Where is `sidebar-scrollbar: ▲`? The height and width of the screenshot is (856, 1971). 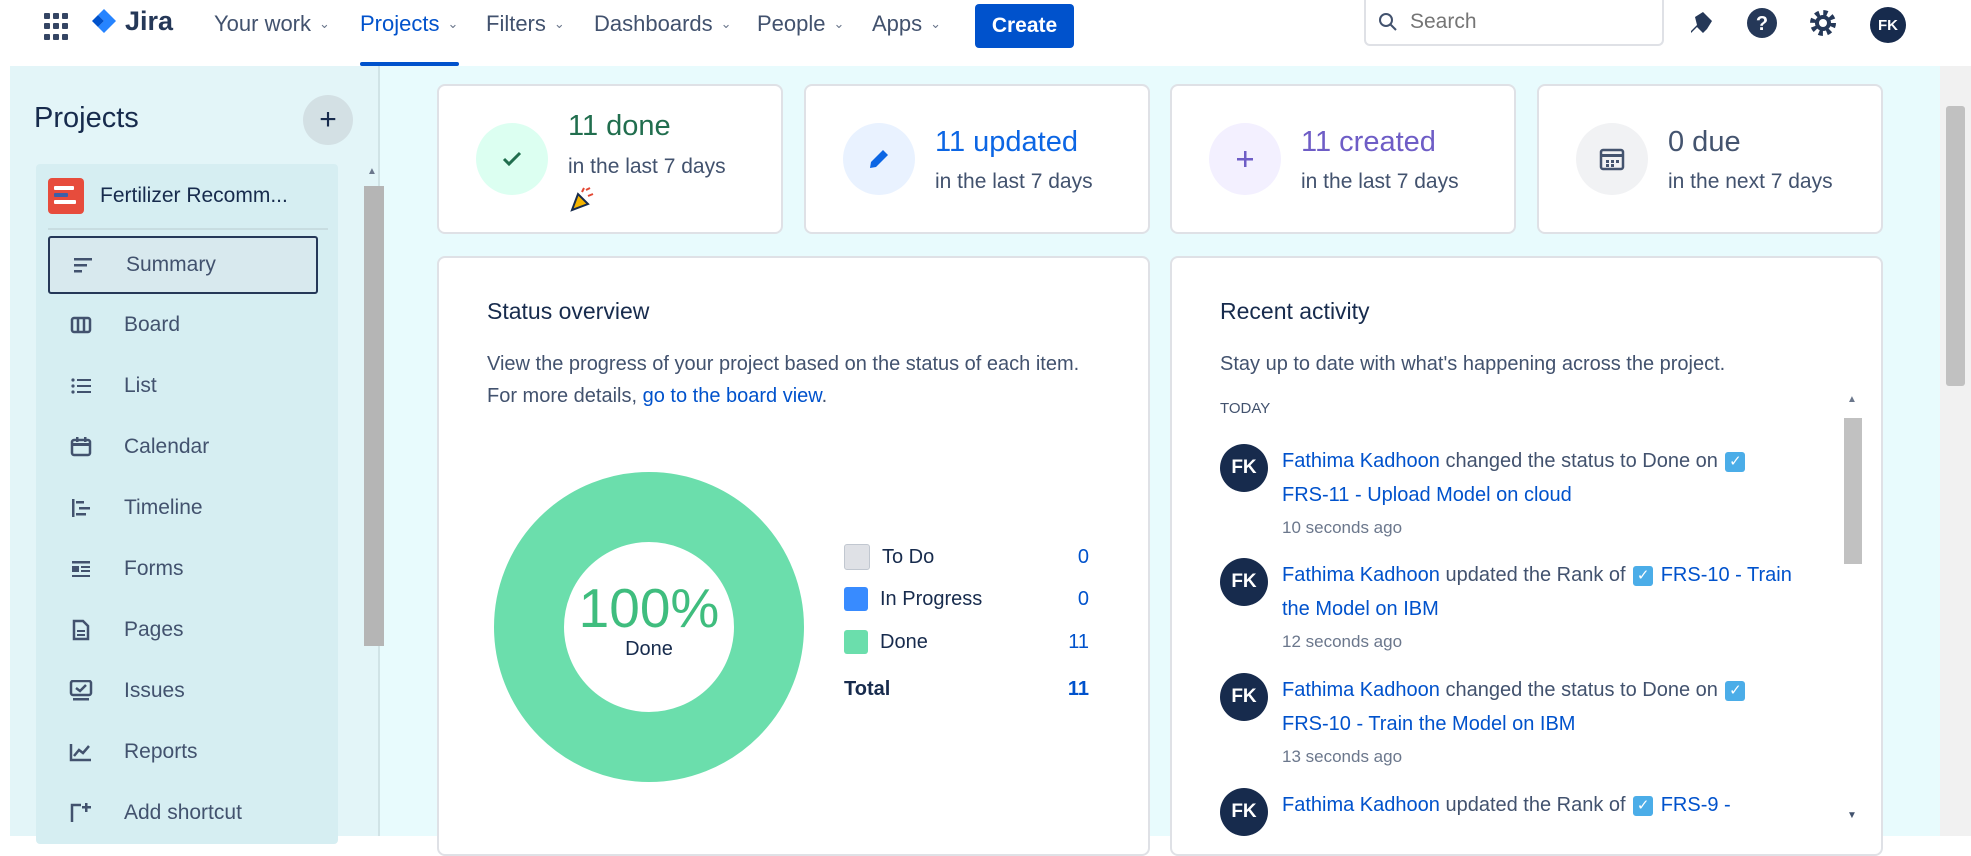 sidebar-scrollbar: ▲ is located at coordinates (373, 501).